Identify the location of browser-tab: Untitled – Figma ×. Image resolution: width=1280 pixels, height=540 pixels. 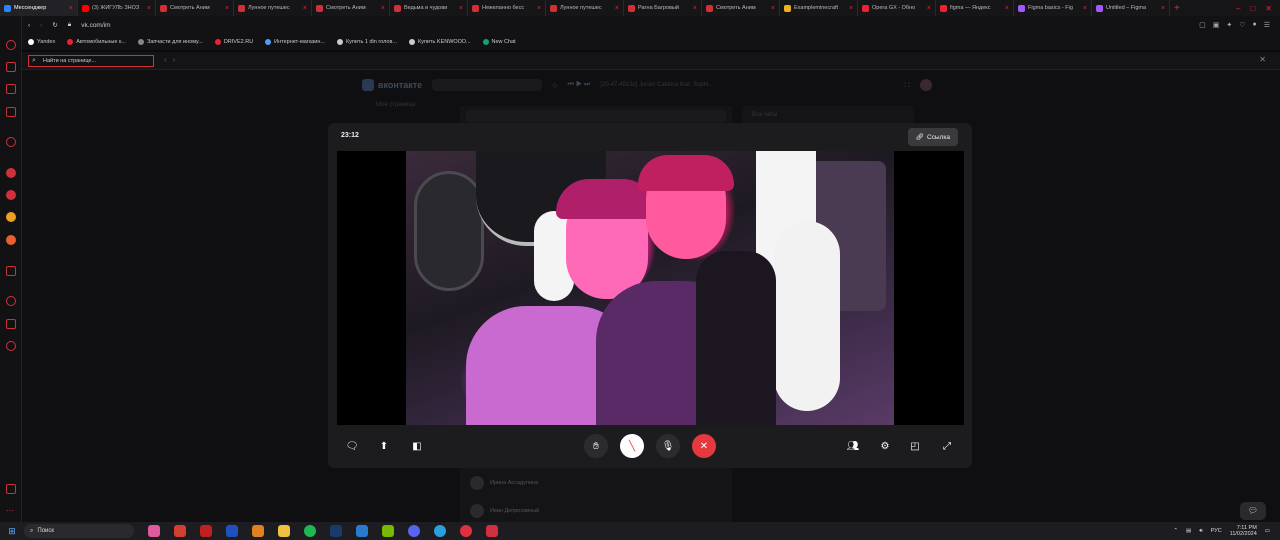
(1131, 8).